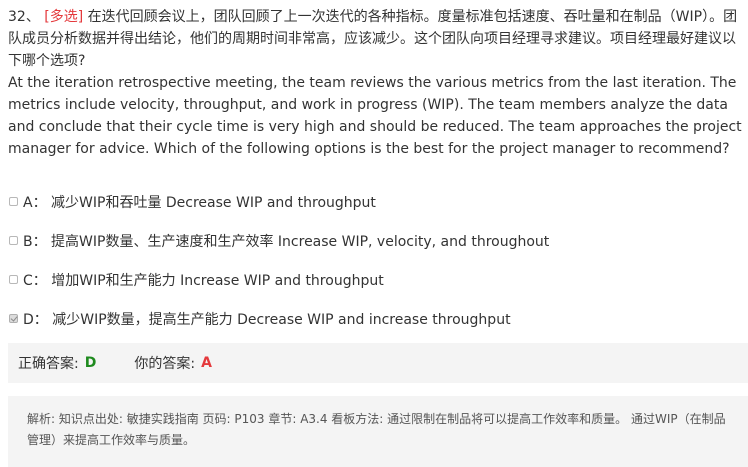 The image size is (748, 467). Describe the element at coordinates (165, 364) in the screenshot. I see `your-answer-label: 你的答案:` at that location.